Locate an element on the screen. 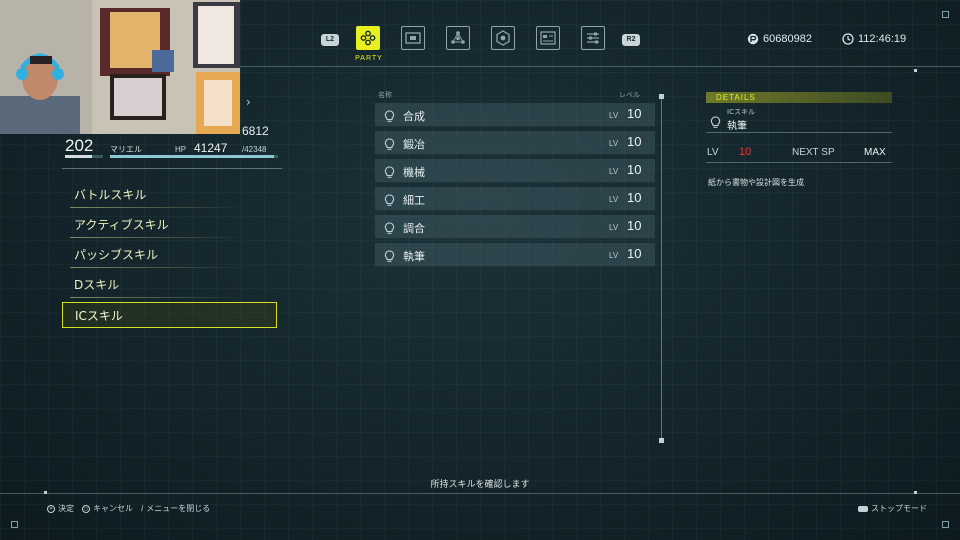 Image resolution: width=960 pixels, height=540 pixels. details-next-sp-value: MAX is located at coordinates (875, 152).